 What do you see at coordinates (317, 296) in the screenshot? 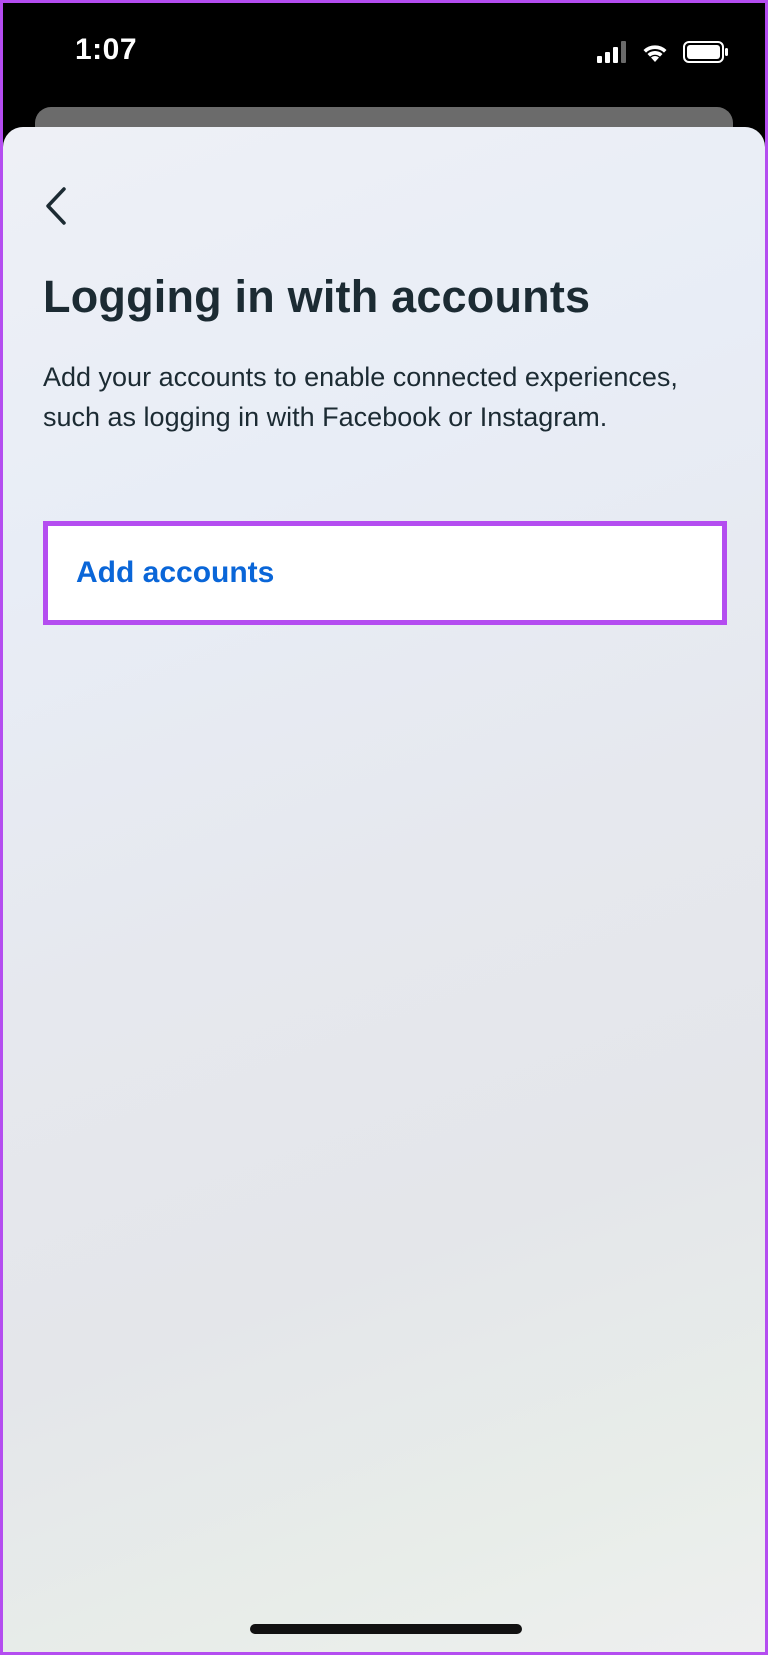
I see `page-title: Logging in with accounts` at bounding box center [317, 296].